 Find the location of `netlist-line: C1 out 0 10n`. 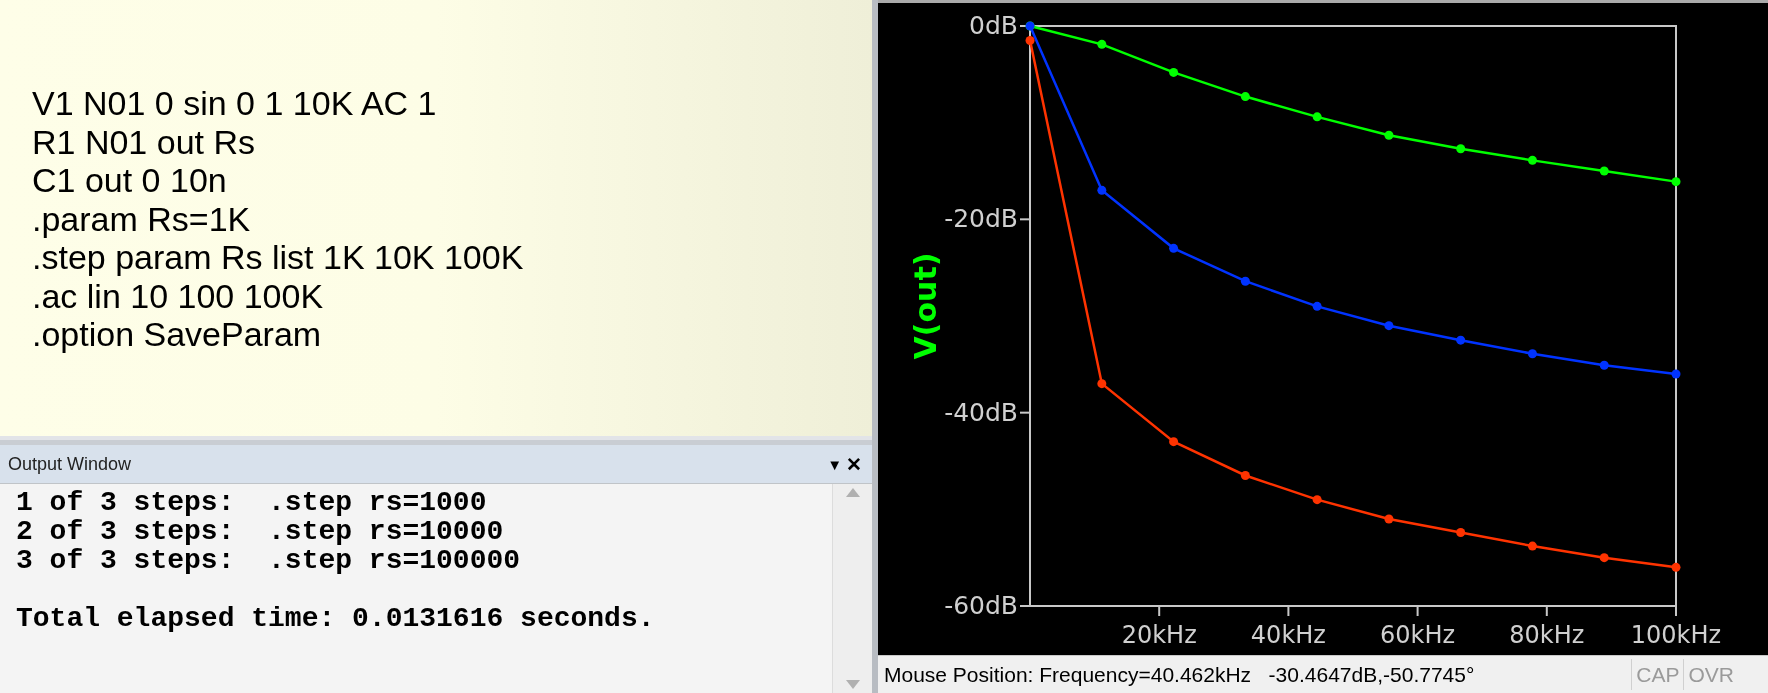

netlist-line: C1 out 0 10n is located at coordinates (130, 180).